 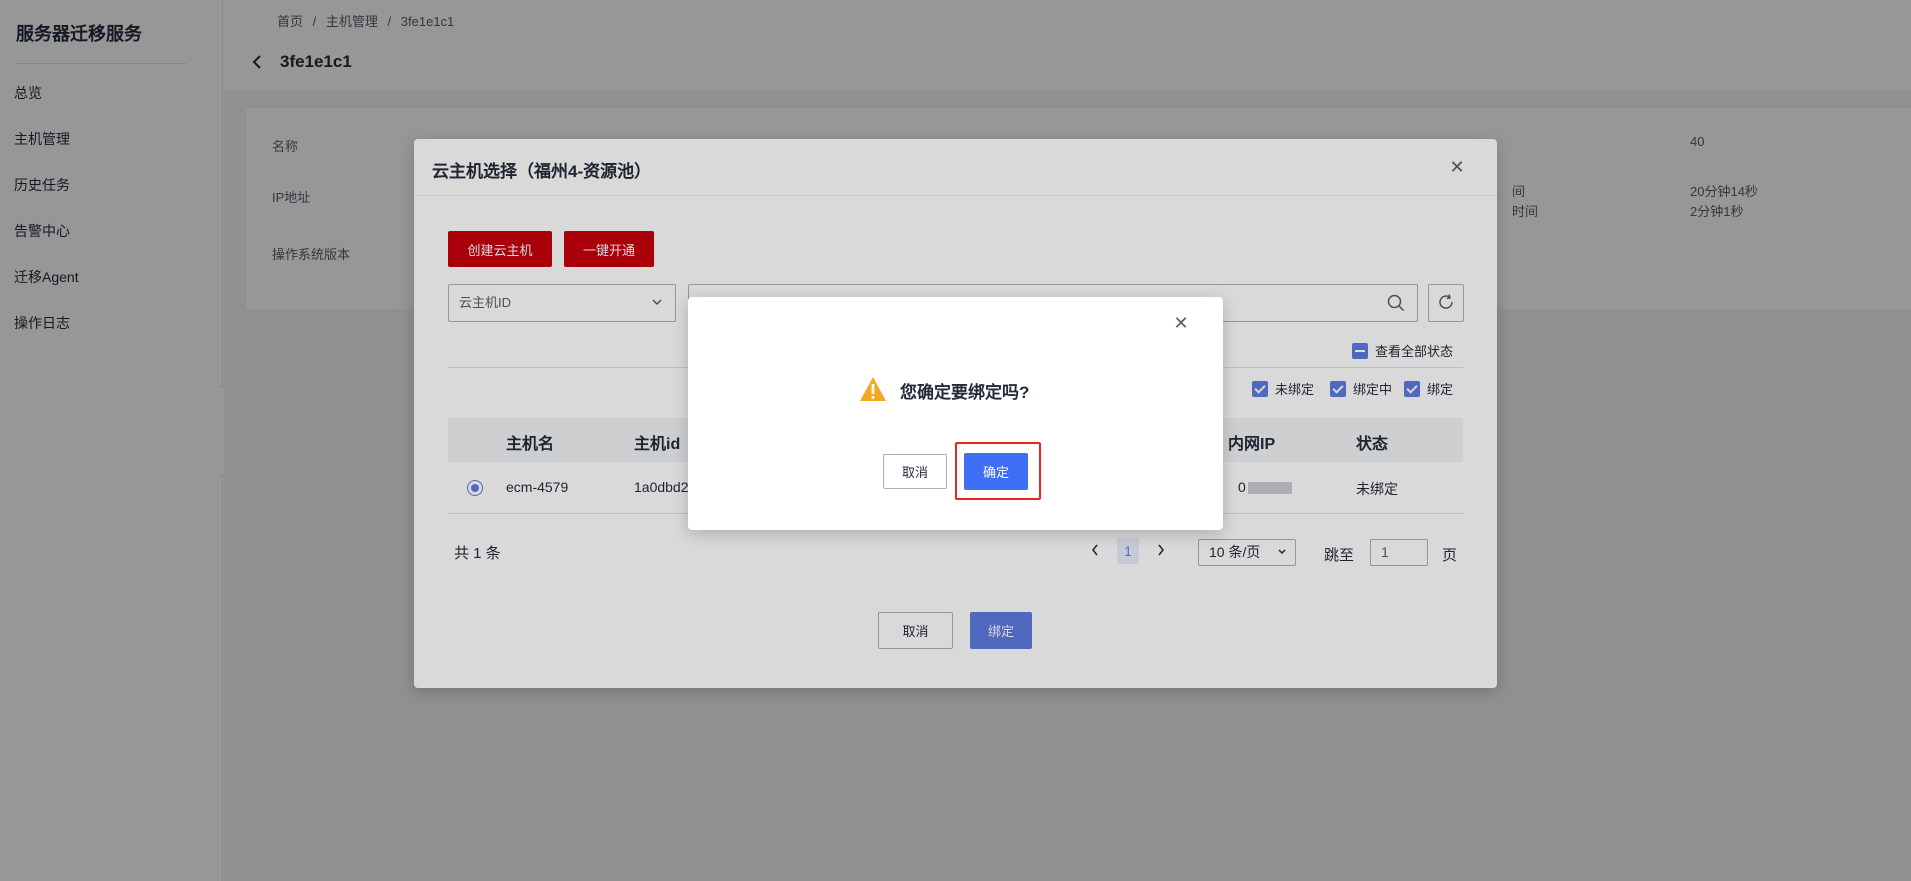 I want to click on confirm-message-row: 您确定要绑定吗?, so click(x=943, y=390).